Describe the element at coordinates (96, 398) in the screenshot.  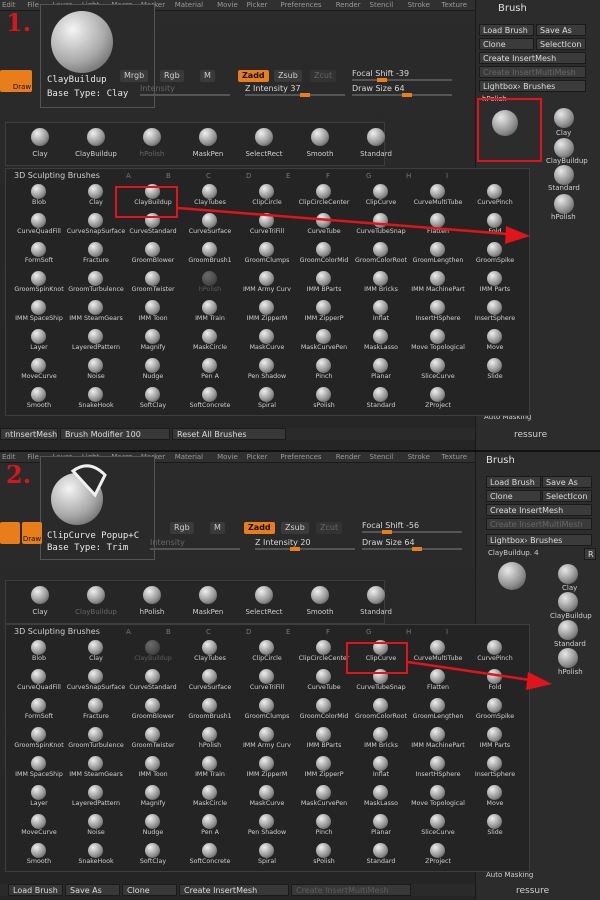
I see `brush-cell-snakehook: SnakeHook` at that location.